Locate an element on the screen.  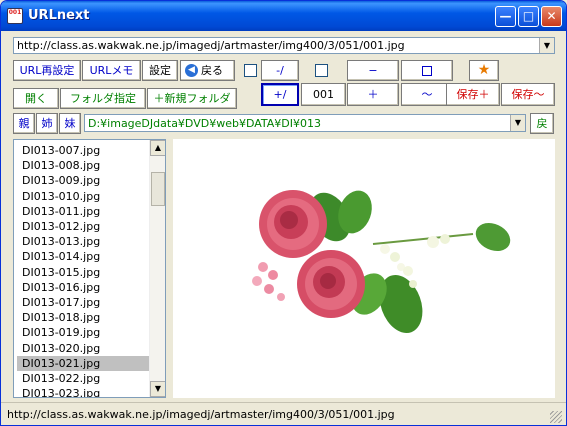
plus-slash-button: +/ is located at coordinates (280, 94).